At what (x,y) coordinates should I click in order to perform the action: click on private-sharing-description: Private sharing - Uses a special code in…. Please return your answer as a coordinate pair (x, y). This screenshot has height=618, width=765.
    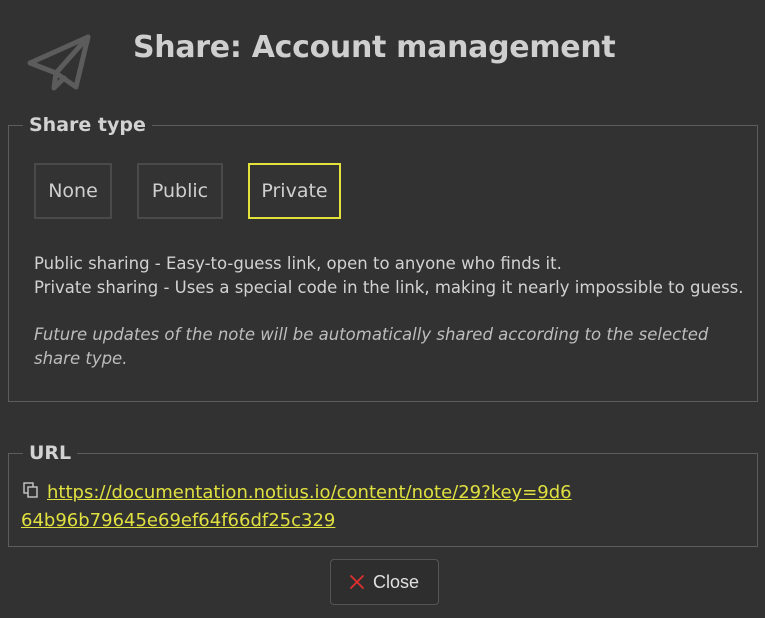
    Looking at the image, I should click on (389, 287).